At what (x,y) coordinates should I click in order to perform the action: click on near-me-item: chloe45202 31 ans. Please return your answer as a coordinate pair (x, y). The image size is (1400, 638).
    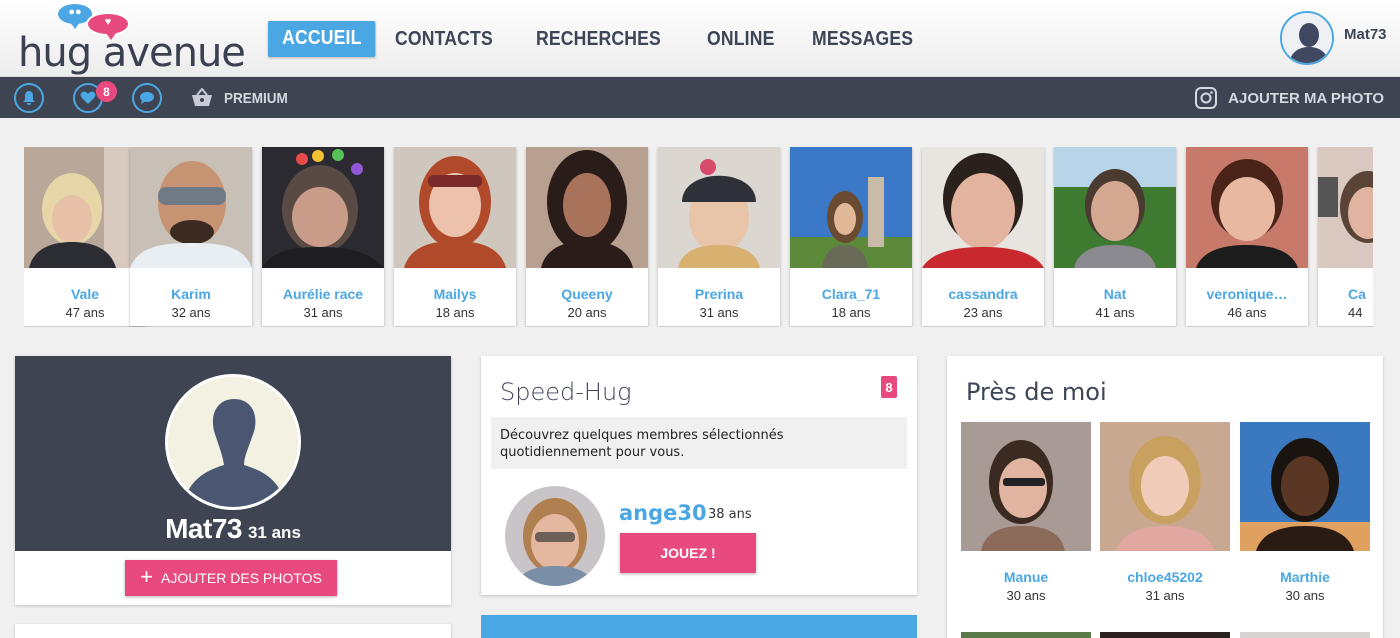
    Looking at the image, I should click on (1165, 512).